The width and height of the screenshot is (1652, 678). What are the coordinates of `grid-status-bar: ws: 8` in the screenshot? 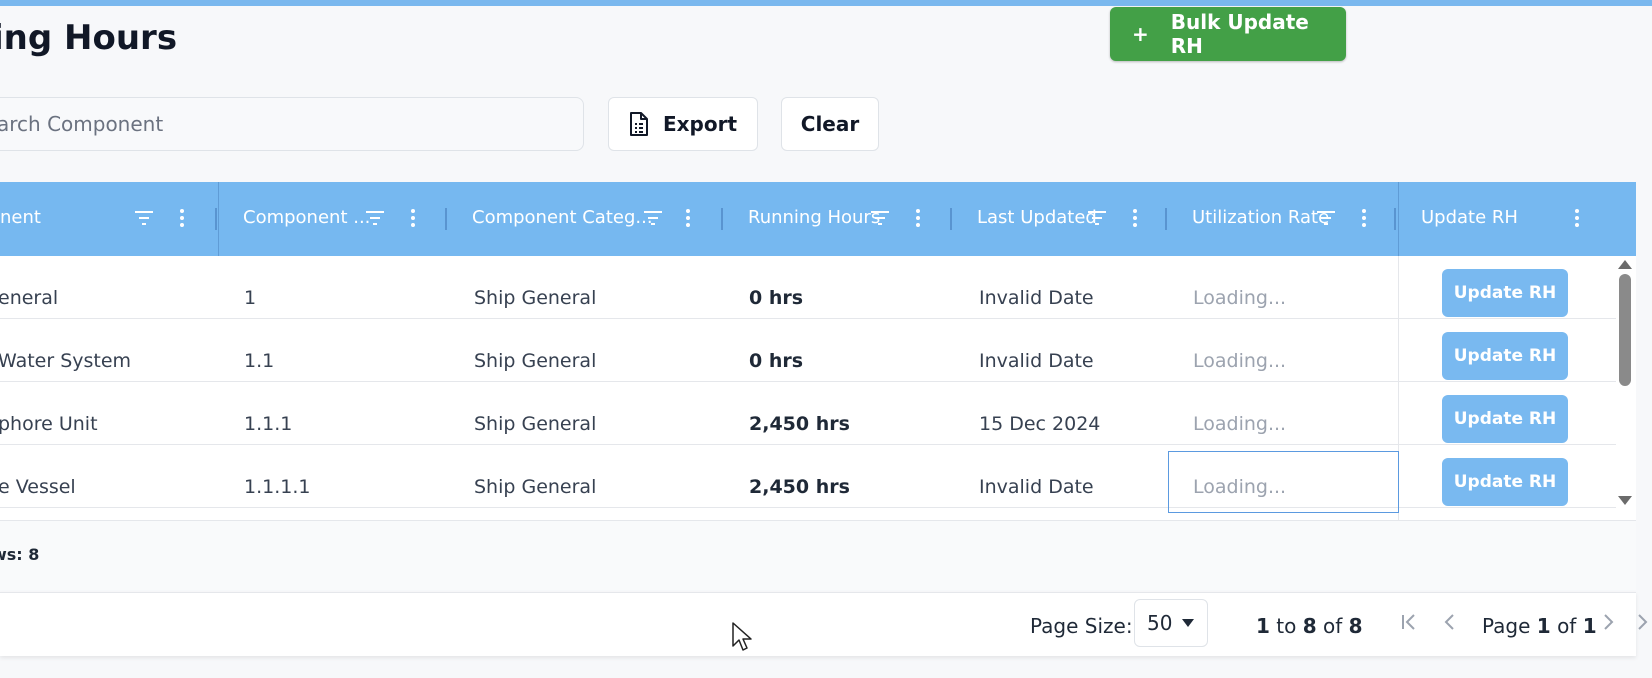 It's located at (818, 555).